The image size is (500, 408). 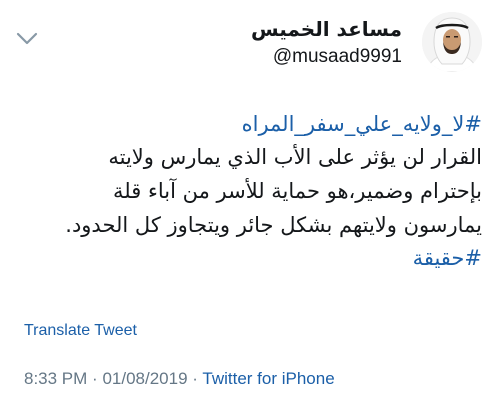 I want to click on hashtag-link: #لا_ولايه_علي_سفر_المراه, so click(x=252, y=124).